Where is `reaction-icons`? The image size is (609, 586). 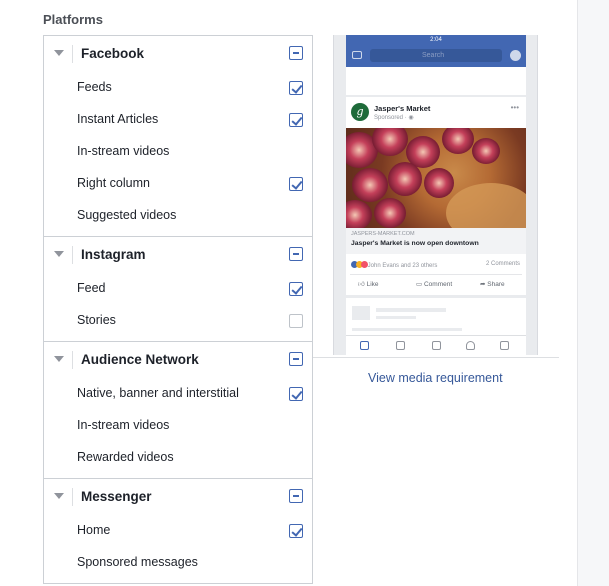
reaction-icons is located at coordinates (359, 265).